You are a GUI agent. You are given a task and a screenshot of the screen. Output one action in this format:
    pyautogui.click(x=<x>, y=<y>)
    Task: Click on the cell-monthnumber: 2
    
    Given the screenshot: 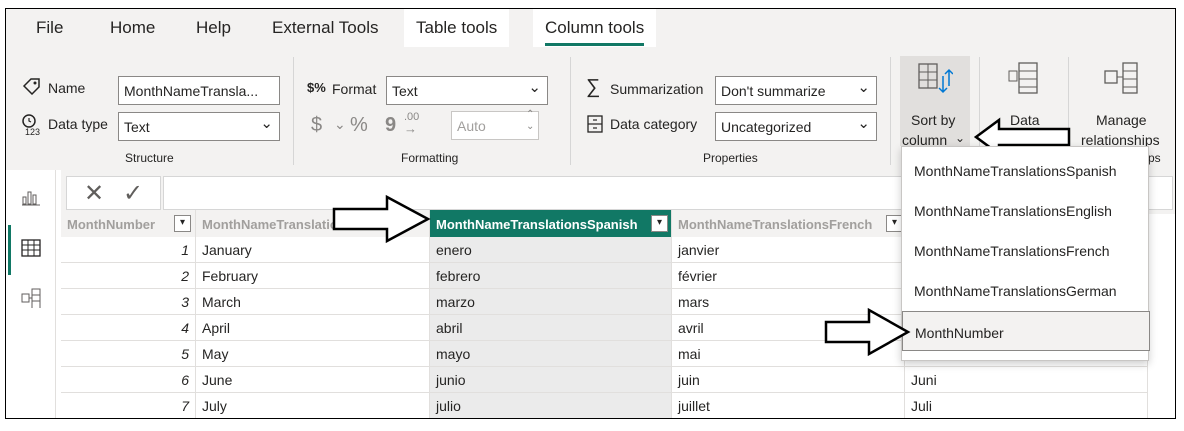 What is the action you would take?
    pyautogui.click(x=128, y=276)
    